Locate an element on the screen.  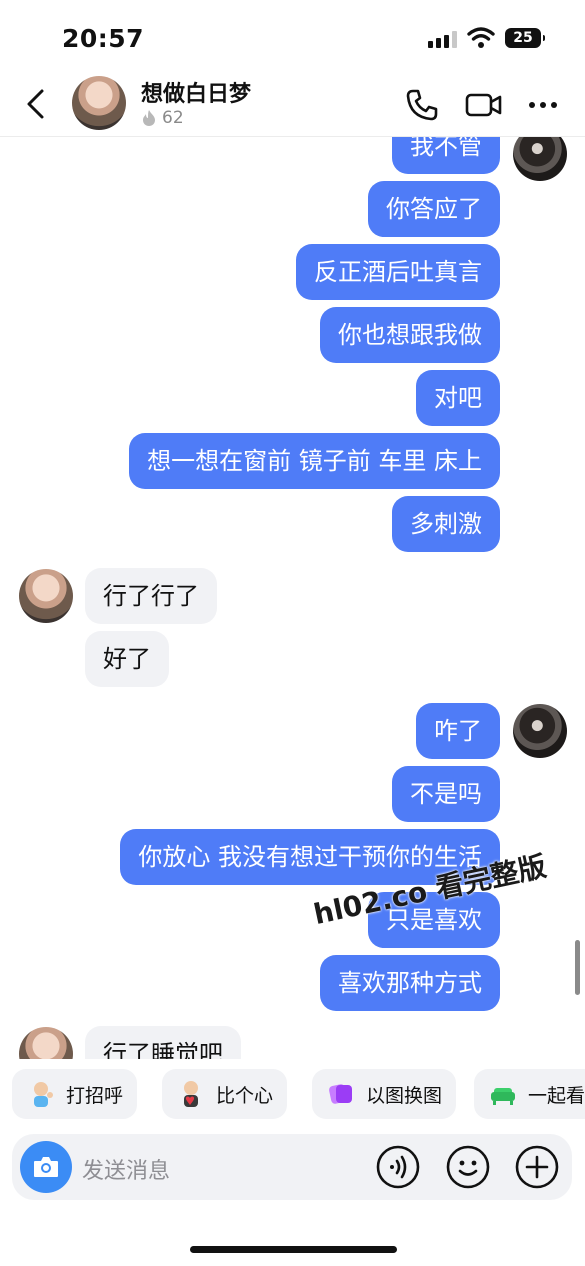
more-options-icon is located at coordinates (543, 105).